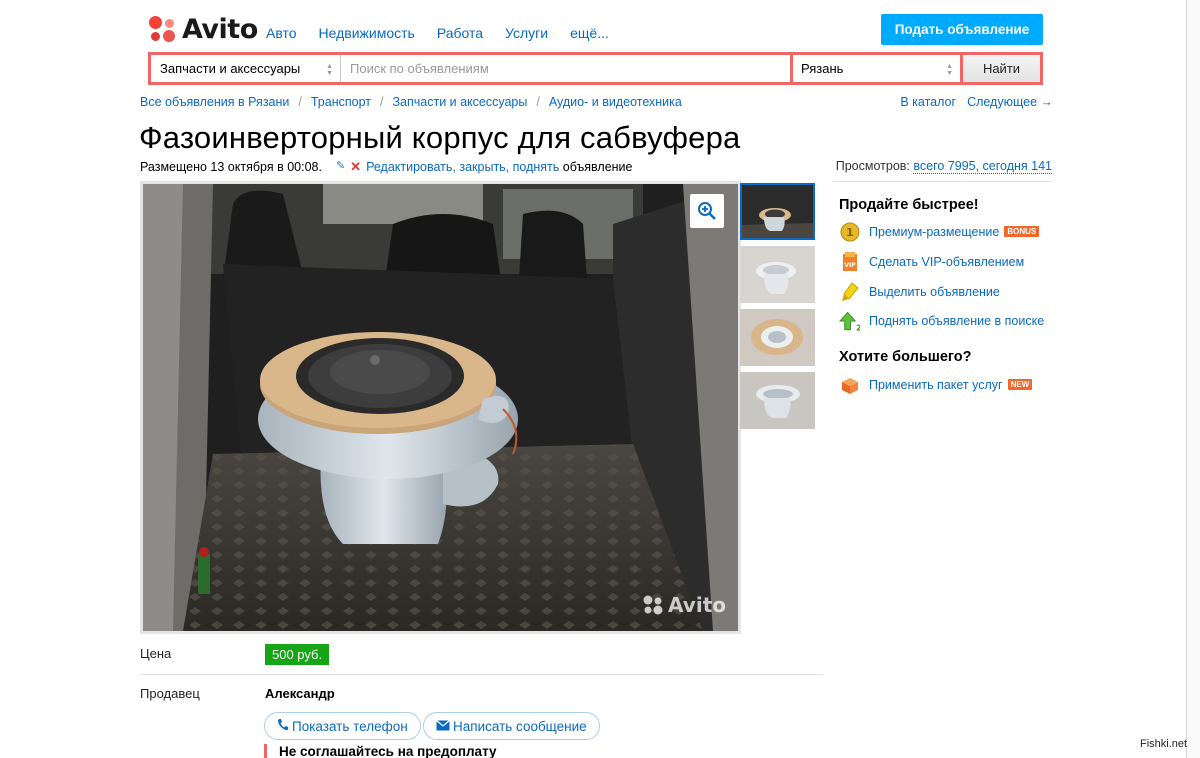  I want to click on city-select: Рязань ▲ ▼, so click(875, 68).